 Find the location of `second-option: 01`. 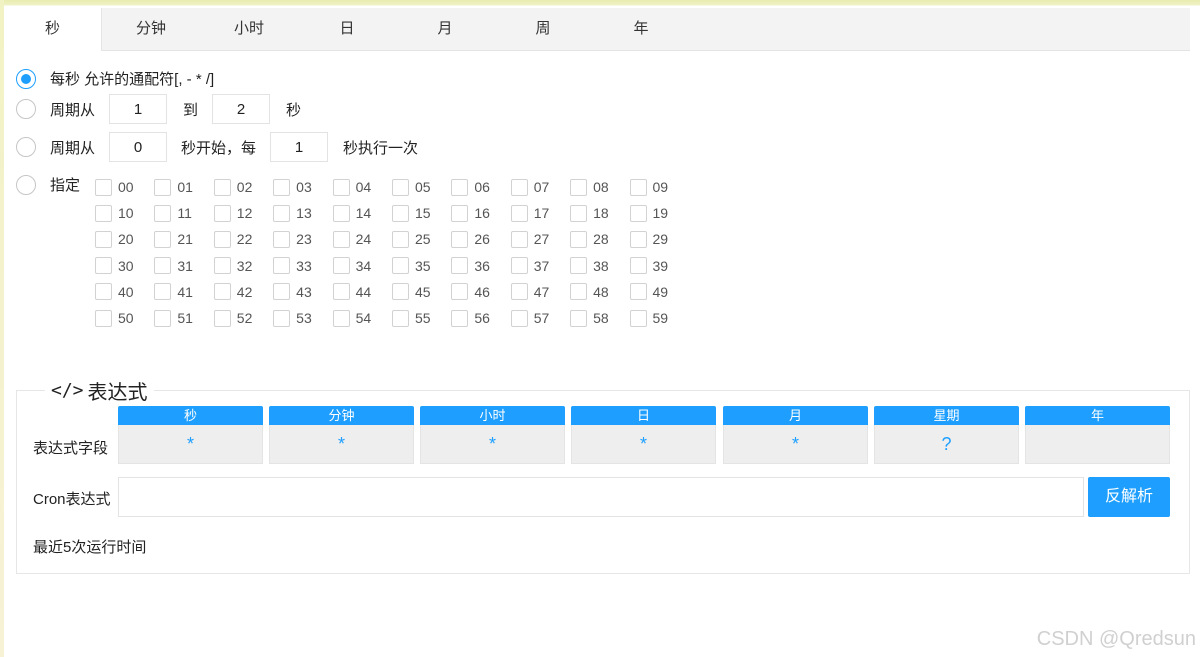

second-option: 01 is located at coordinates (183, 187).